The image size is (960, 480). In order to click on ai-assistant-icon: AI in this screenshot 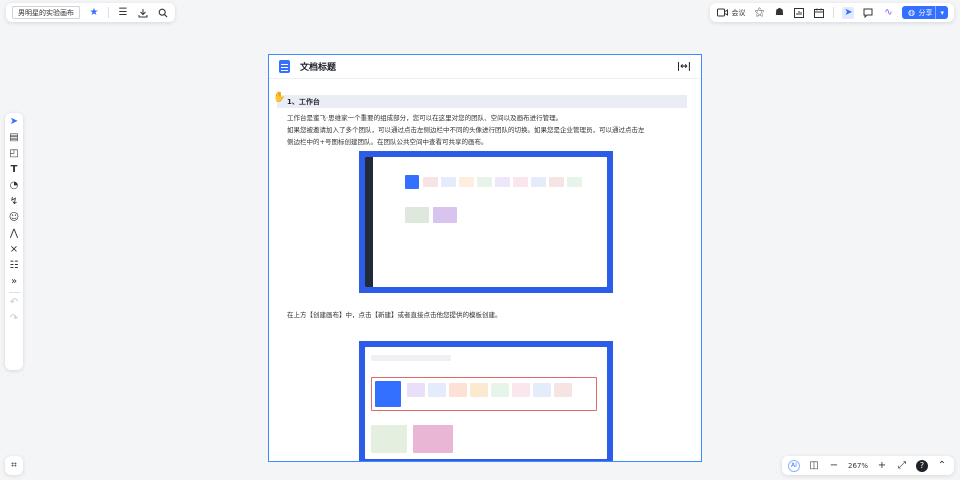, I will do `click(793, 465)`.